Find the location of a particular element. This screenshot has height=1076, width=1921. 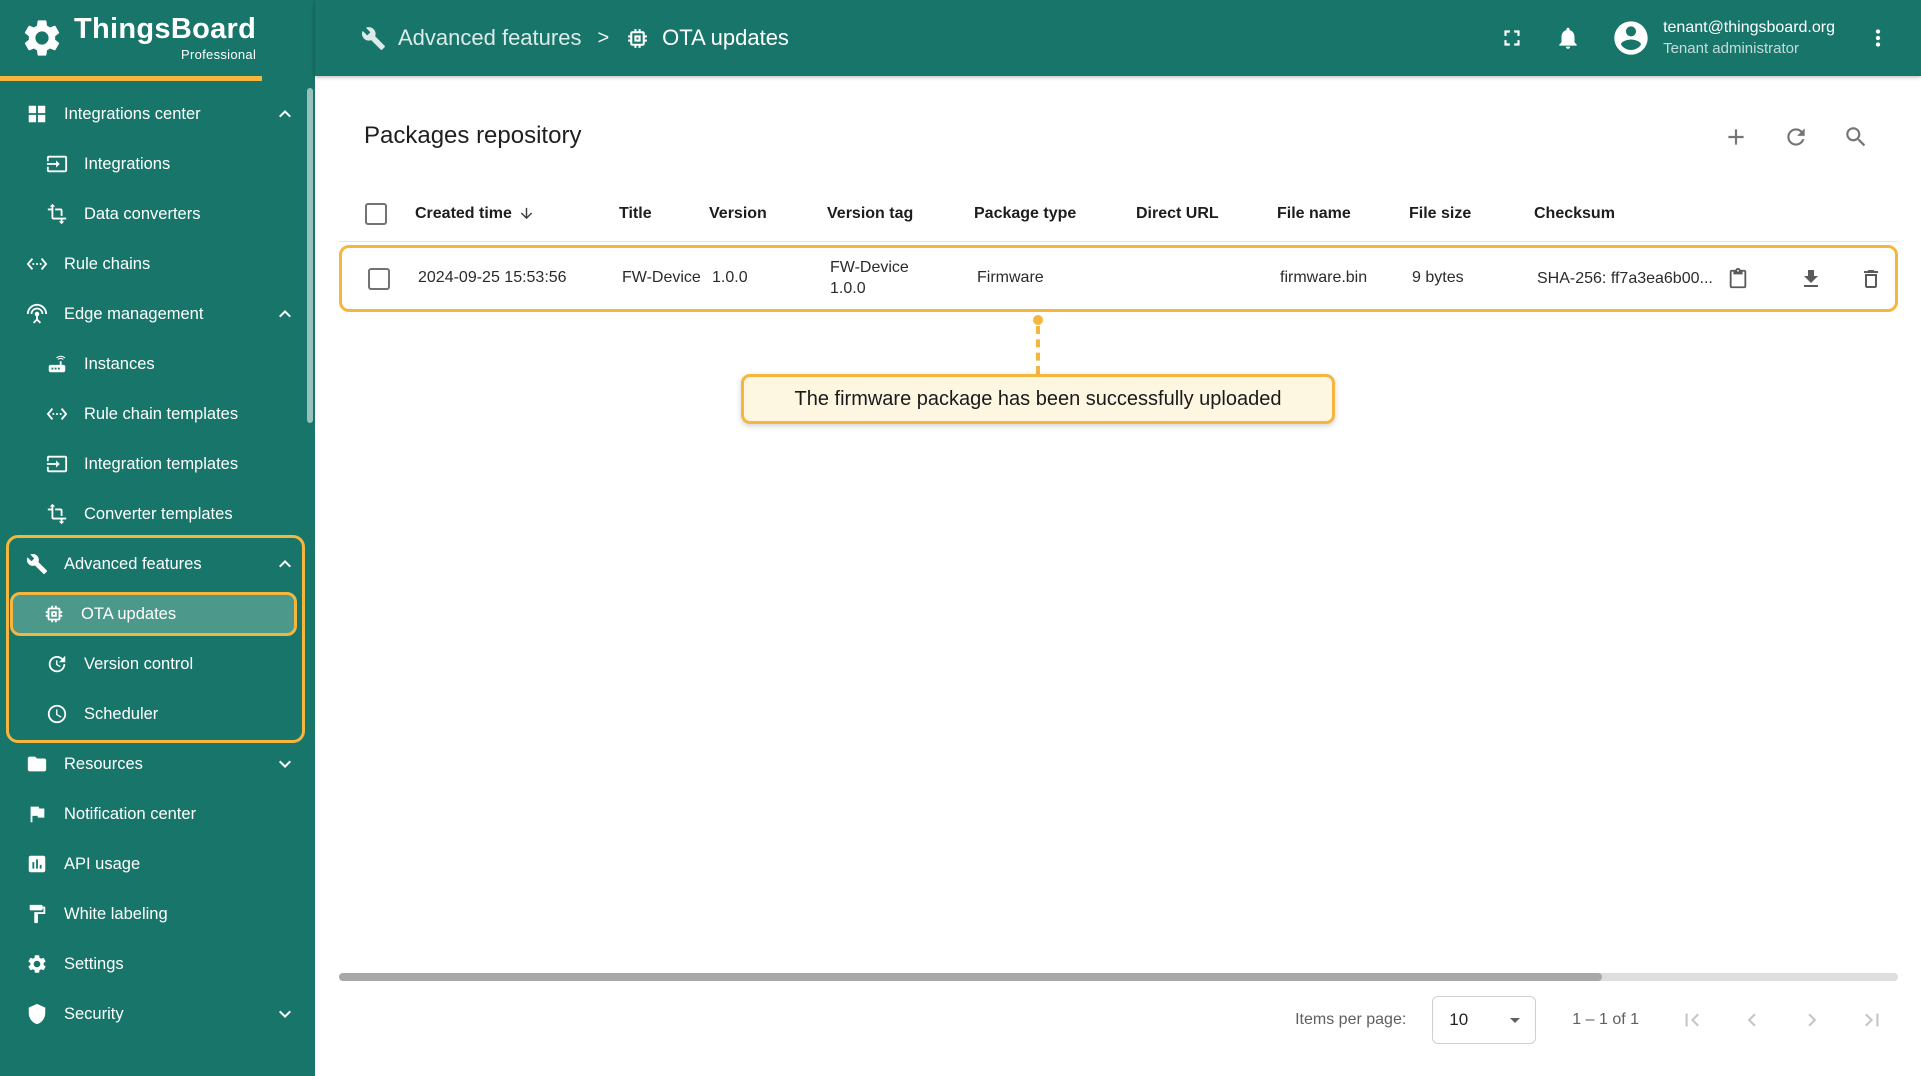

table-toolbar is located at coordinates (1796, 137).